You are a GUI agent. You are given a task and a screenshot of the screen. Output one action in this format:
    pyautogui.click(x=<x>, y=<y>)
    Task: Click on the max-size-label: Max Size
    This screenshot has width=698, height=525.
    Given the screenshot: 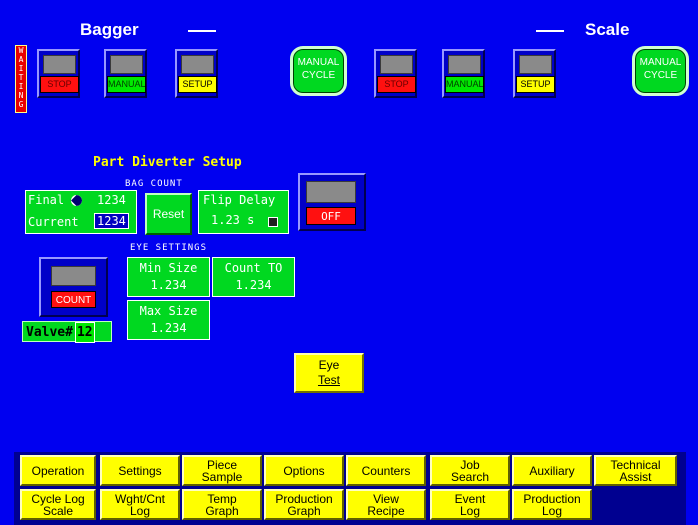 What is the action you would take?
    pyautogui.click(x=168, y=311)
    